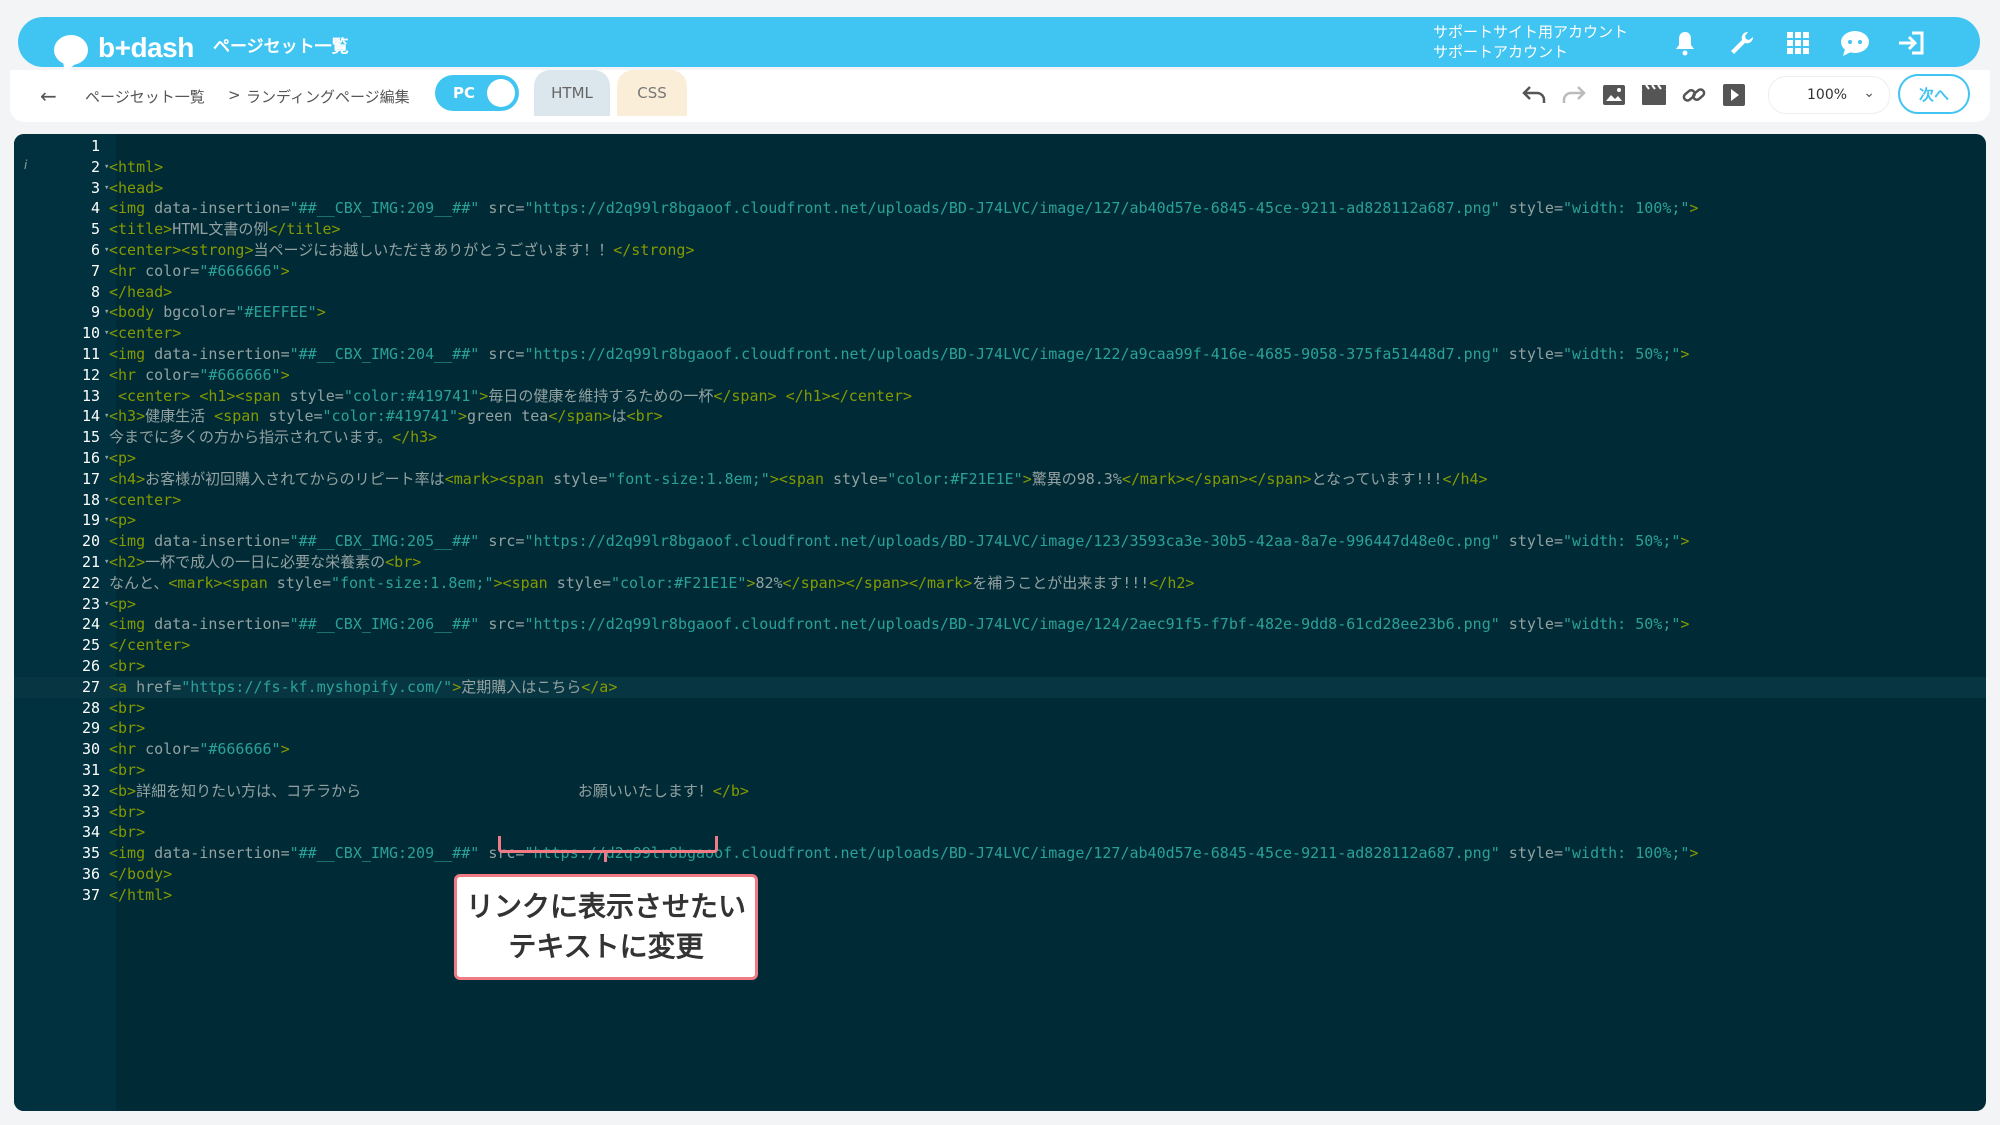 The image size is (2000, 1125). Describe the element at coordinates (1000, 458) in the screenshot. I see `code-line: 16 ▾ <p>` at that location.